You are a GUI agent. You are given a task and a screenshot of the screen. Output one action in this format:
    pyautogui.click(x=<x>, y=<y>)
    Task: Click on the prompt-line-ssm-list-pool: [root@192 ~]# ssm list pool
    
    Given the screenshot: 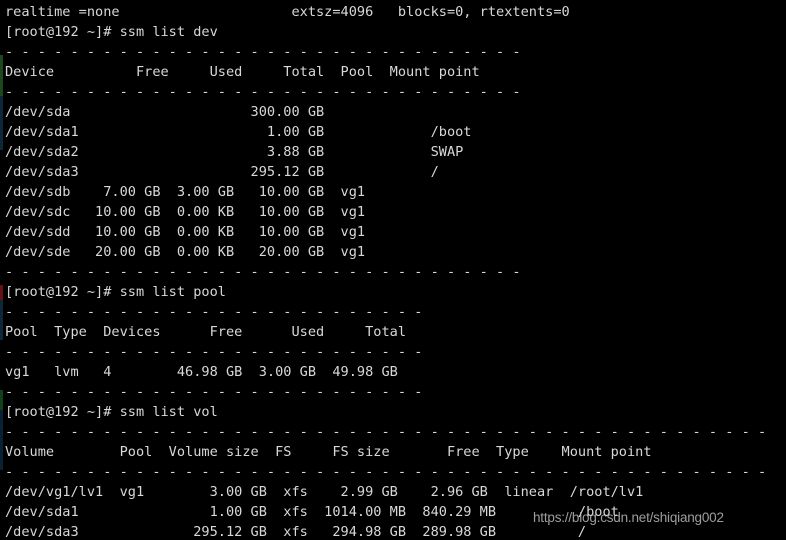 What is the action you would take?
    pyautogui.click(x=115, y=292)
    